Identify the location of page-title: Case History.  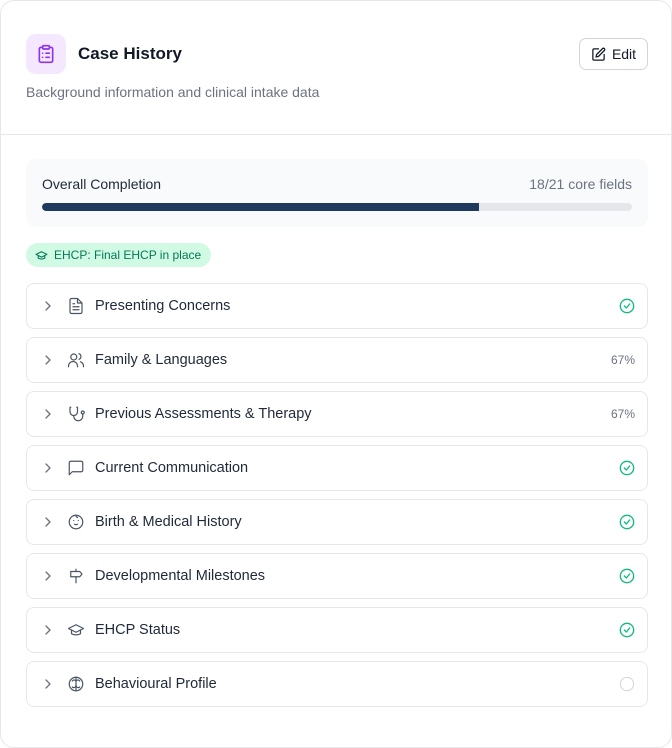
(130, 53).